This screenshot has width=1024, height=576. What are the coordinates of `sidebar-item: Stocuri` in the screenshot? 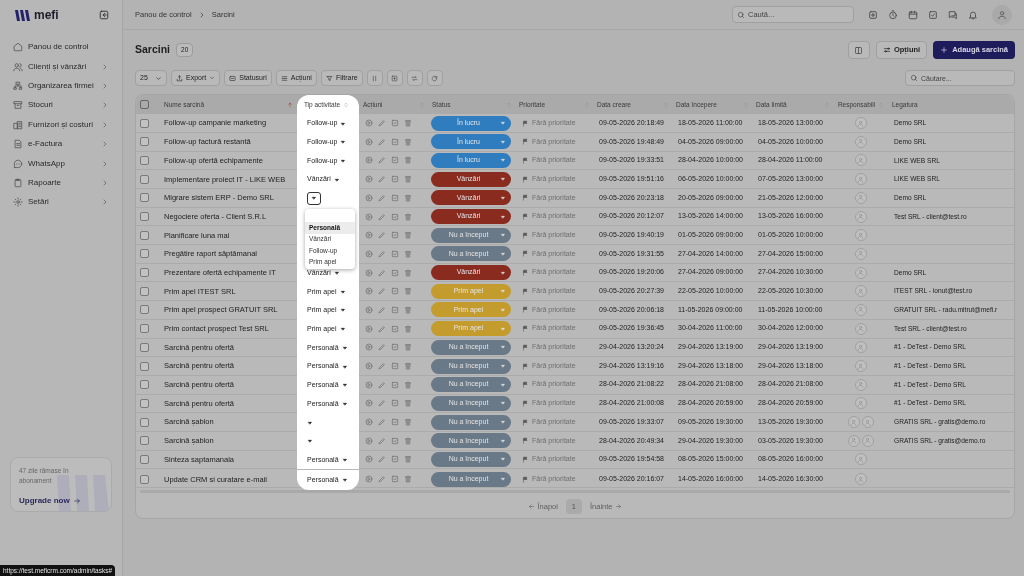 It's located at (61, 105).